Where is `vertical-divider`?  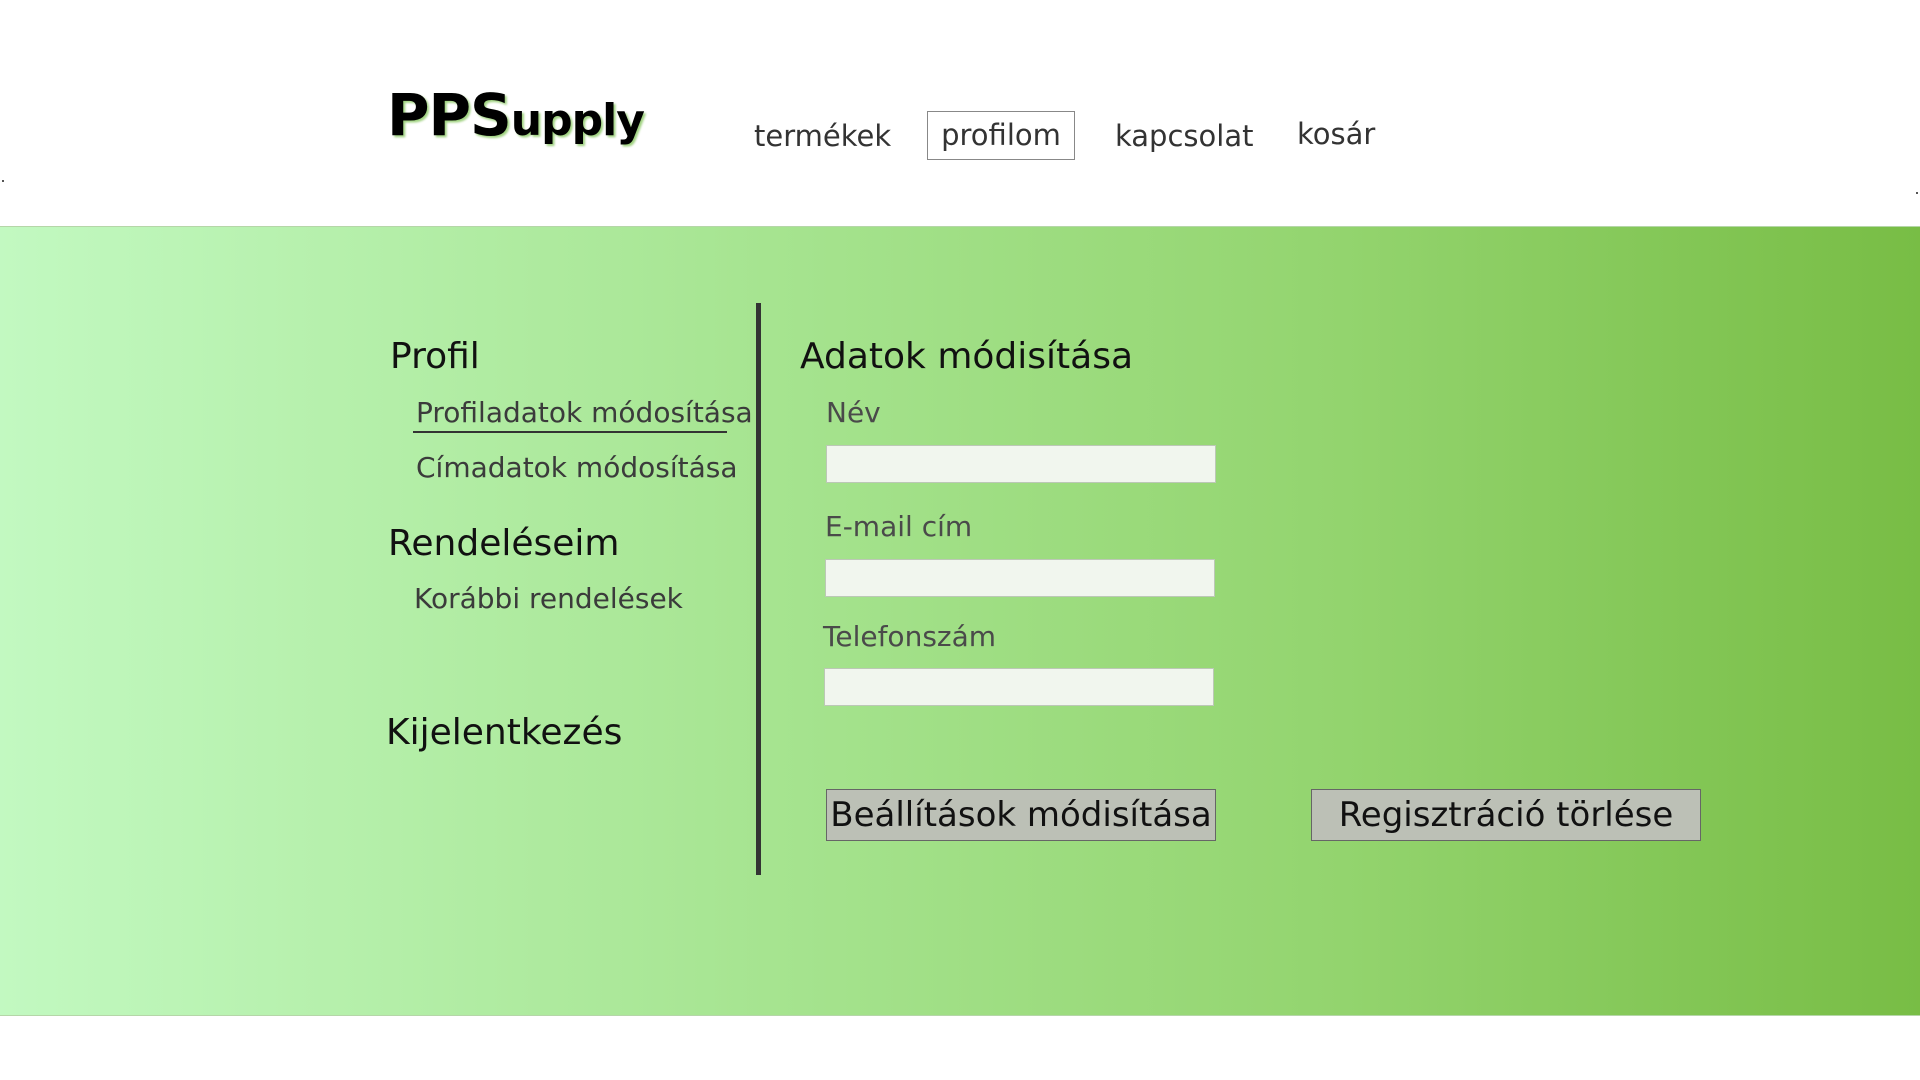
vertical-divider is located at coordinates (758, 589).